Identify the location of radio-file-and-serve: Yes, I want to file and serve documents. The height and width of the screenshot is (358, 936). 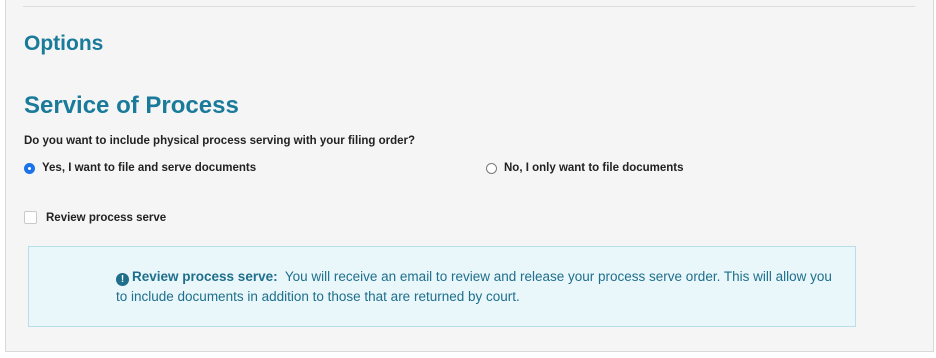
(140, 168).